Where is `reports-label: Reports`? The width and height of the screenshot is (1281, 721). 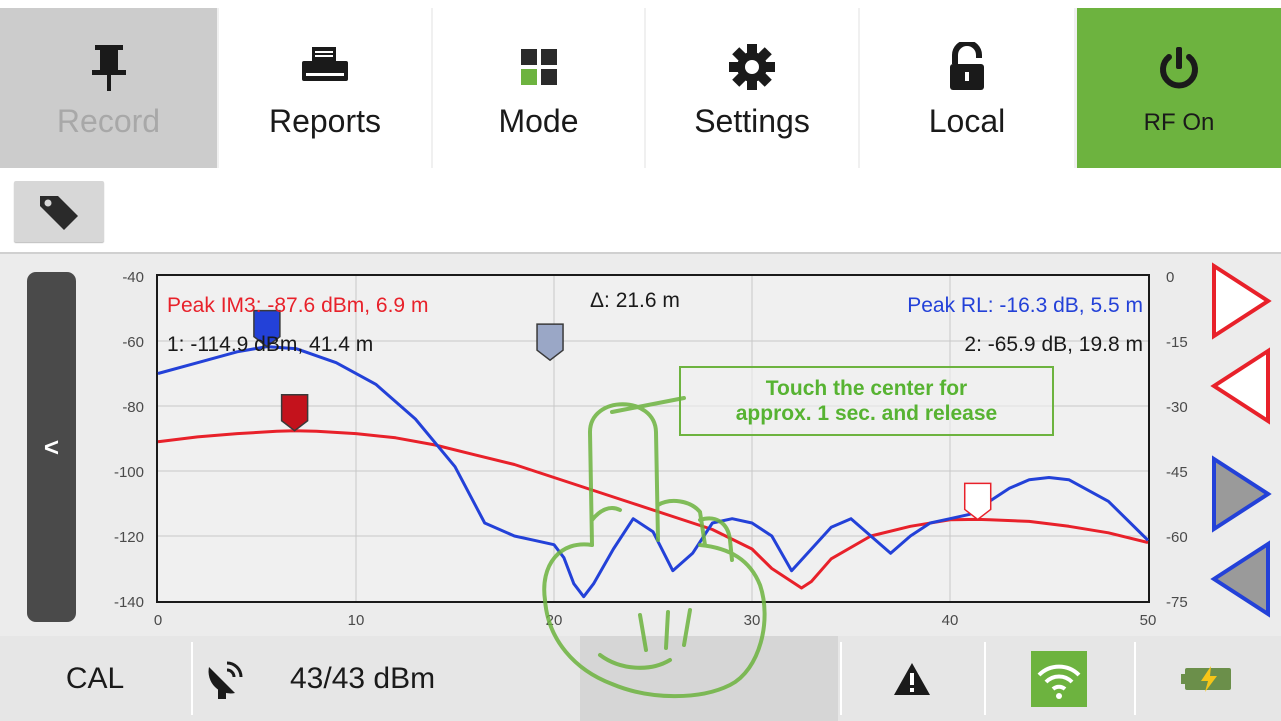
reports-label: Reports is located at coordinates (325, 120).